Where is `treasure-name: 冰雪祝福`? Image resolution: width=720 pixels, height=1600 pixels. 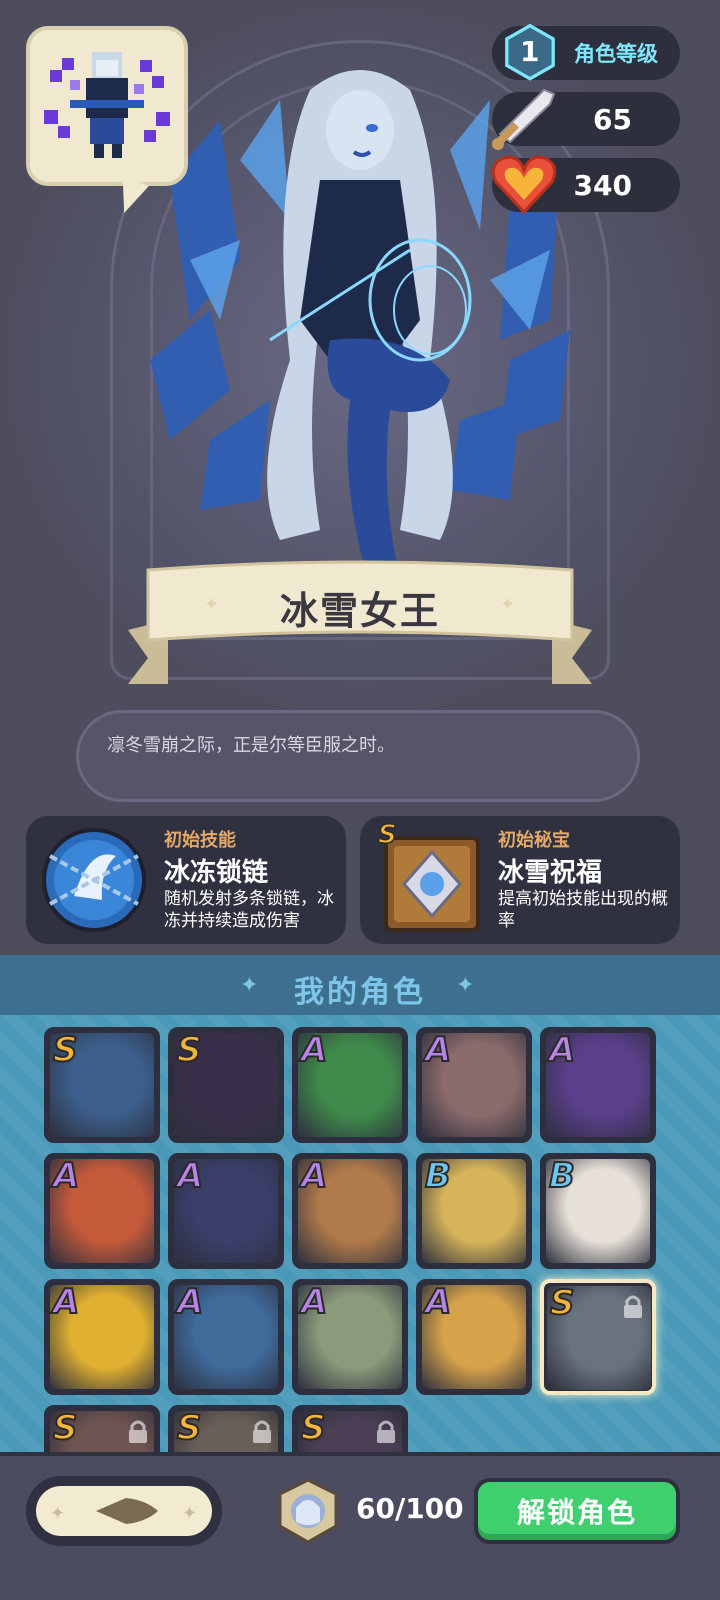 treasure-name: 冰雪祝福 is located at coordinates (550, 873).